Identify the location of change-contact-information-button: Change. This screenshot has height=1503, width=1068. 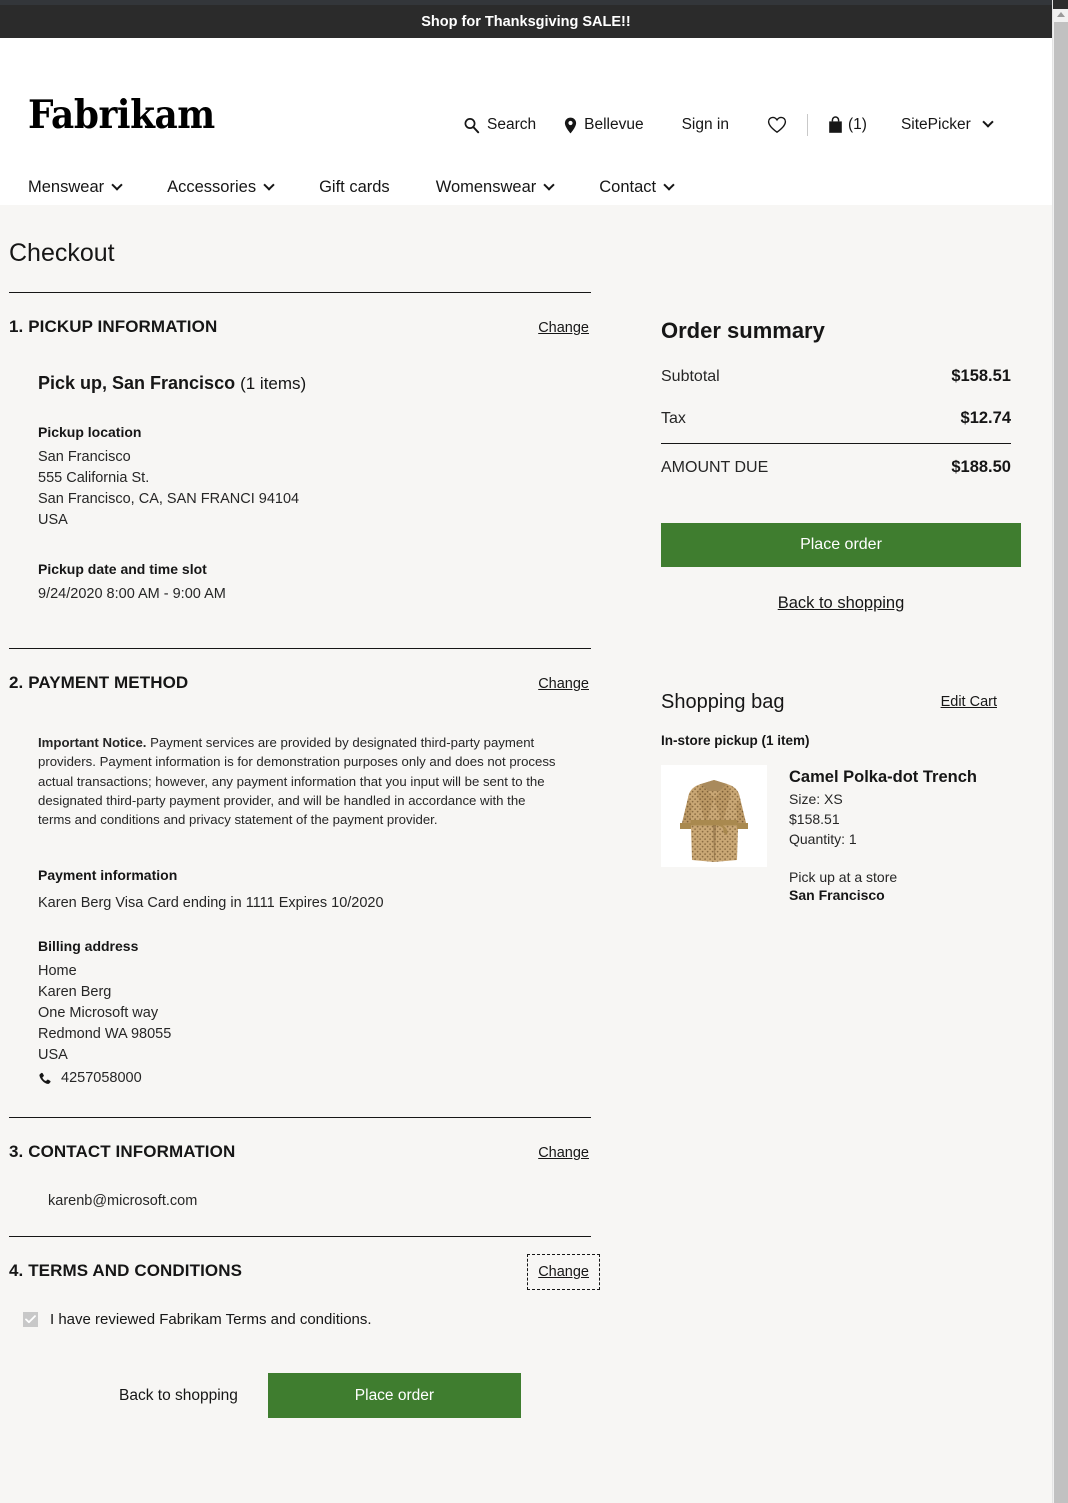
(563, 1153).